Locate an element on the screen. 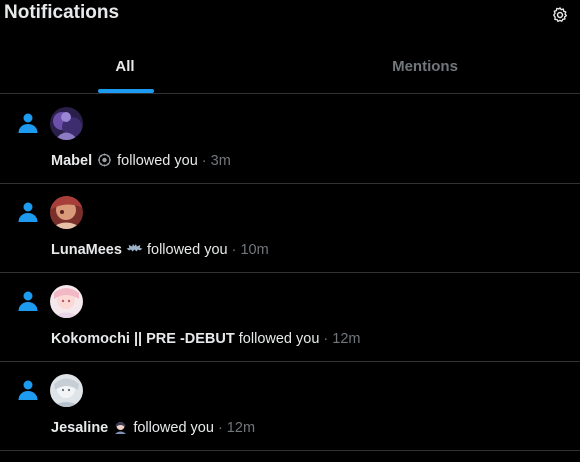 This screenshot has height=462, width=580. timestamp: · 3m is located at coordinates (216, 161).